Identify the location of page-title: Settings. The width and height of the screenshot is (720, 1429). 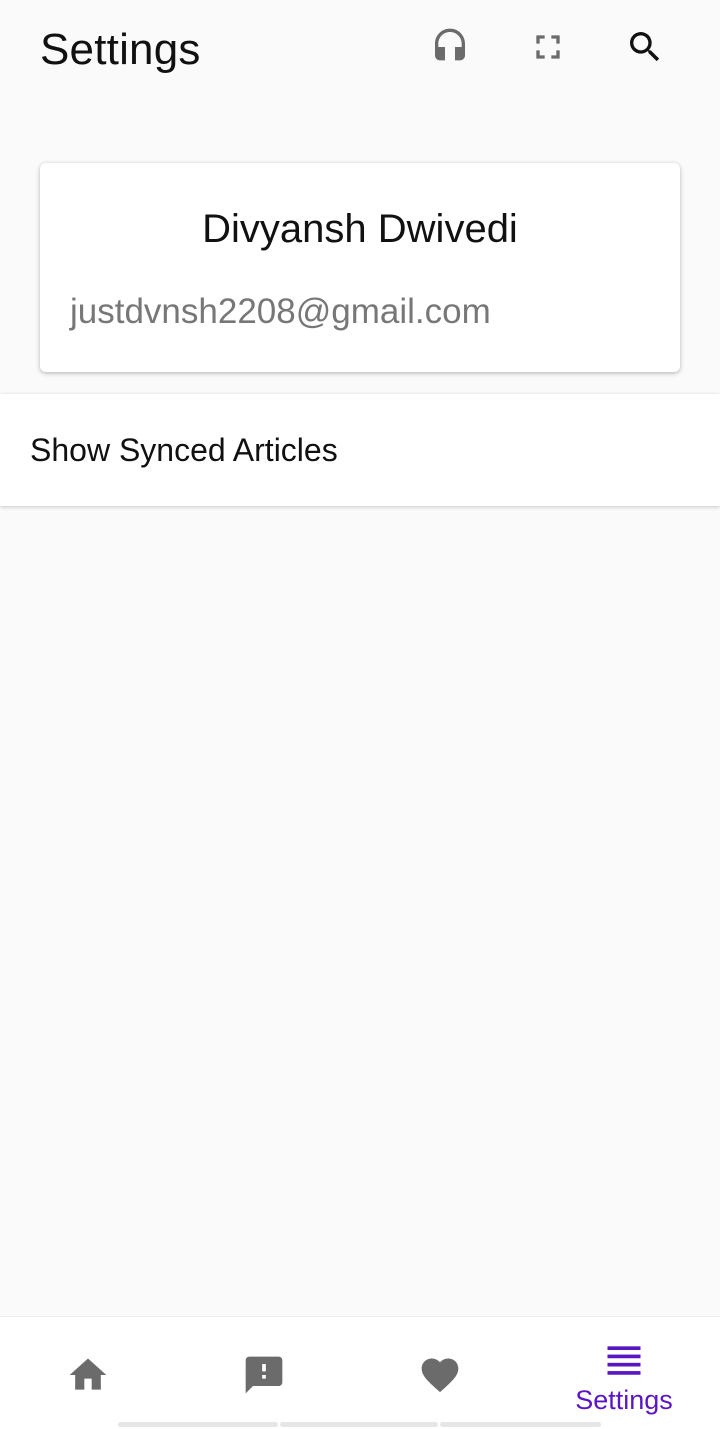
(120, 49).